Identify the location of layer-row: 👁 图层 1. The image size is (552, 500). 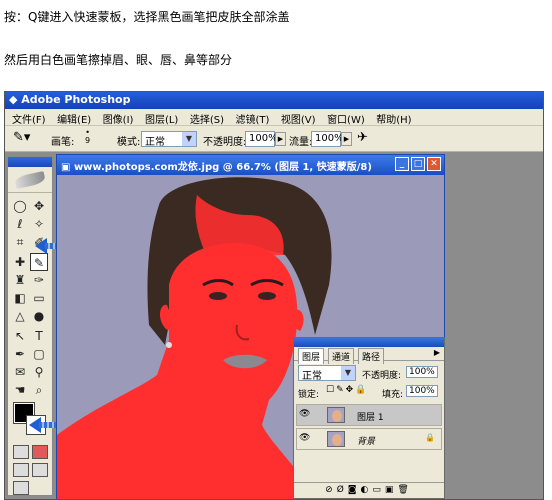
(369, 415).